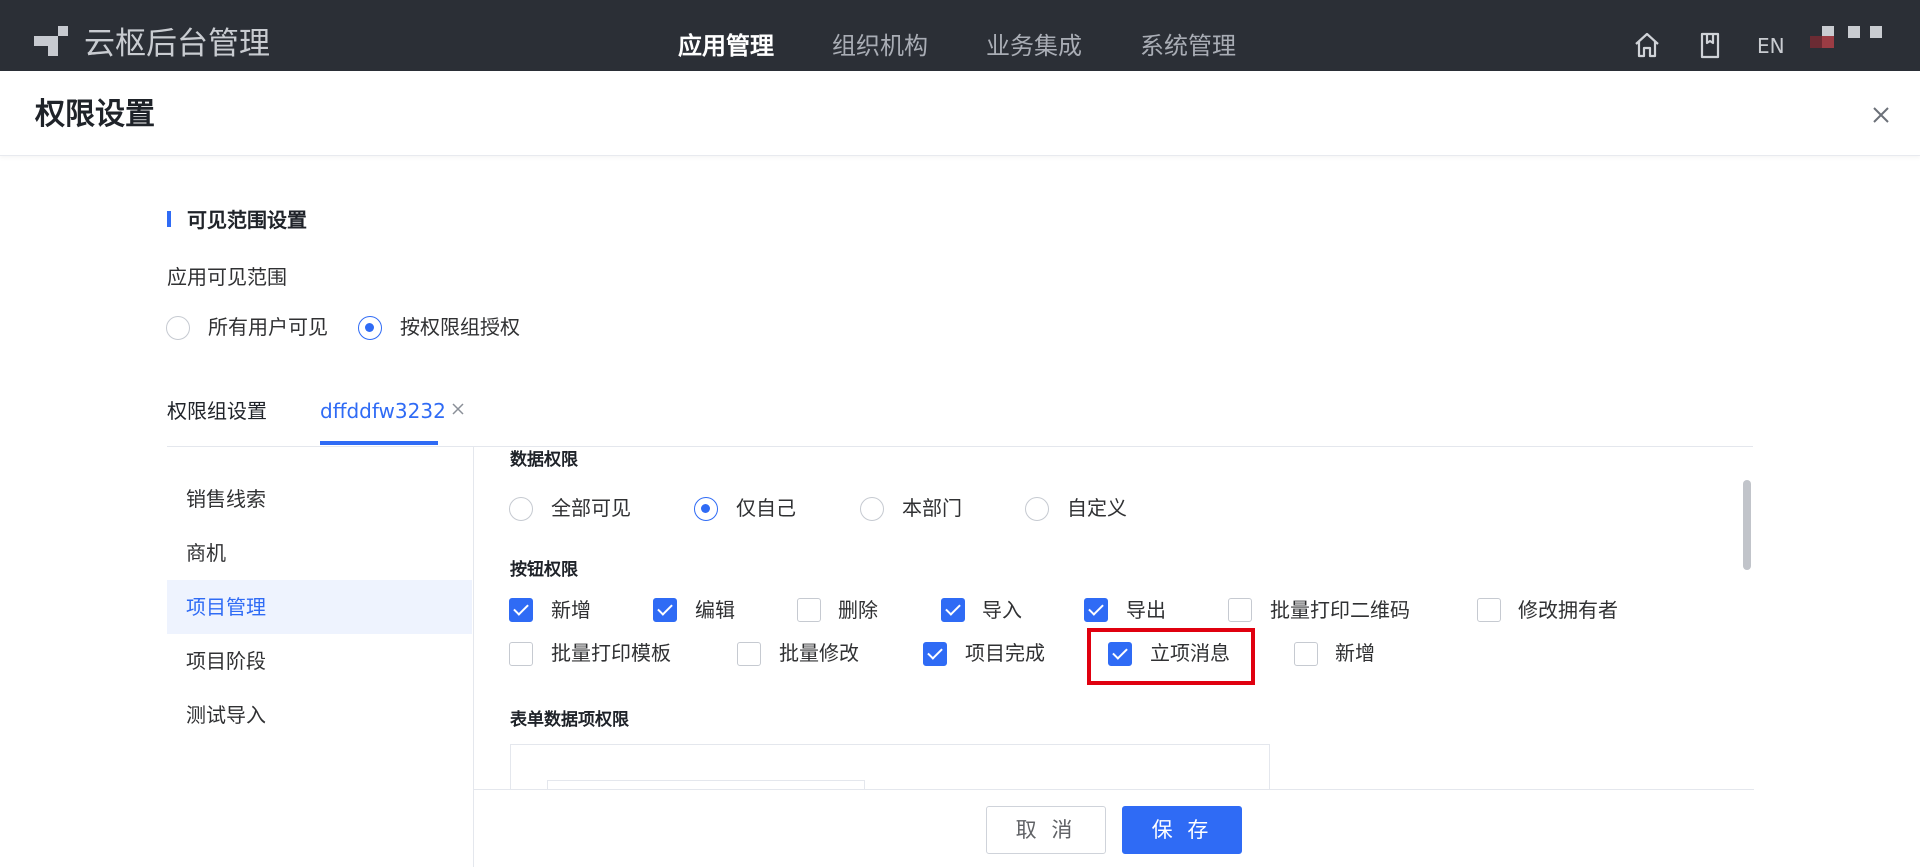  Describe the element at coordinates (960, 113) in the screenshot. I see `page-header: 权限设置` at that location.